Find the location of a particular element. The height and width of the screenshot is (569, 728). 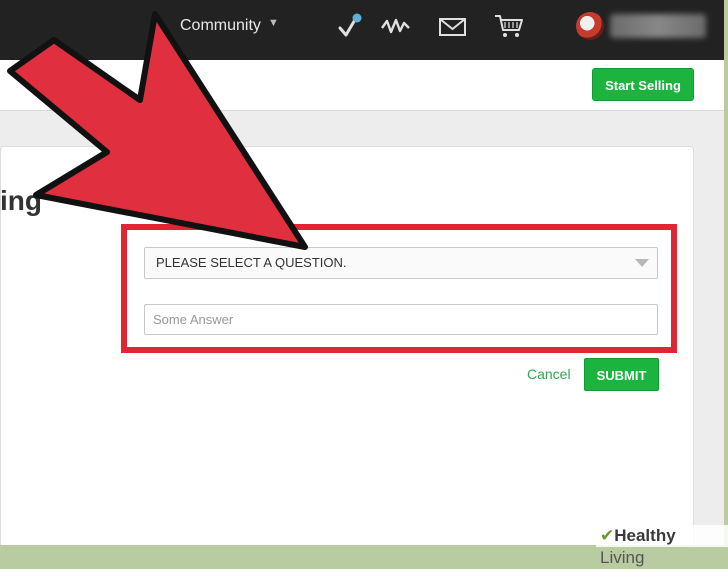

watermark: ✔Healthy Living is located at coordinates (662, 546).